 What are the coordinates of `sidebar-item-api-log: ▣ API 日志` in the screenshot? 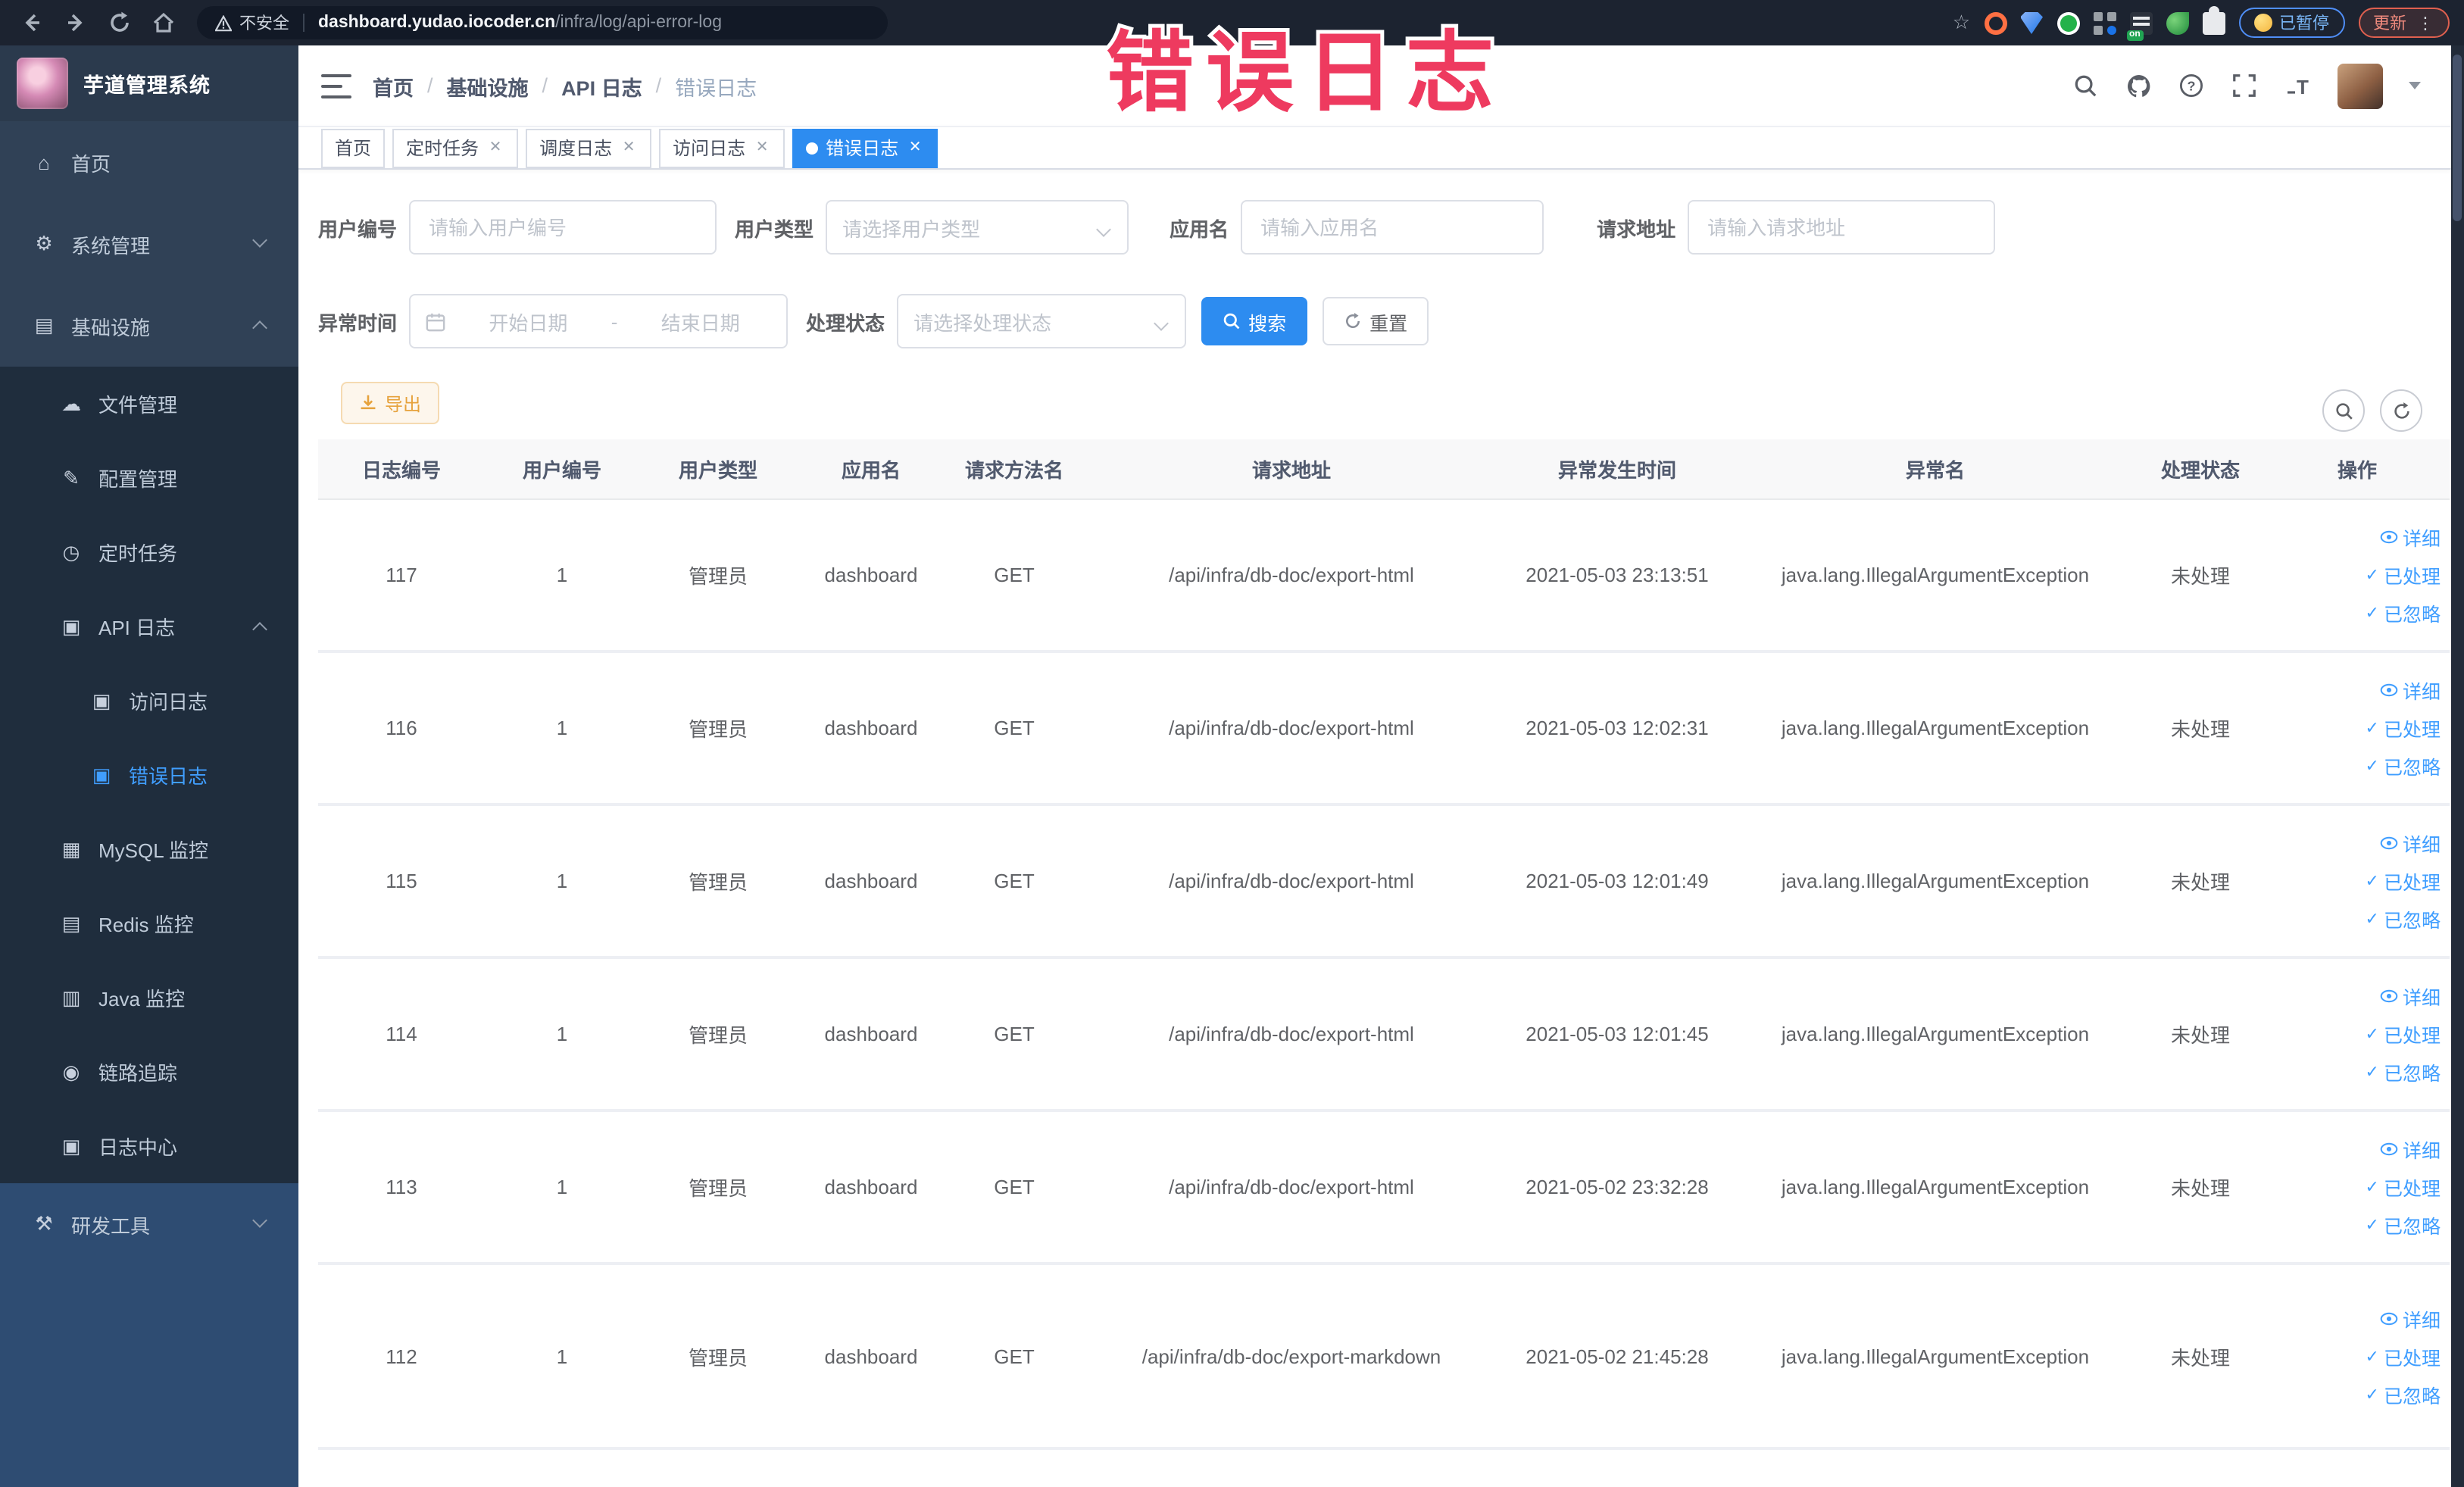 It's located at (149, 626).